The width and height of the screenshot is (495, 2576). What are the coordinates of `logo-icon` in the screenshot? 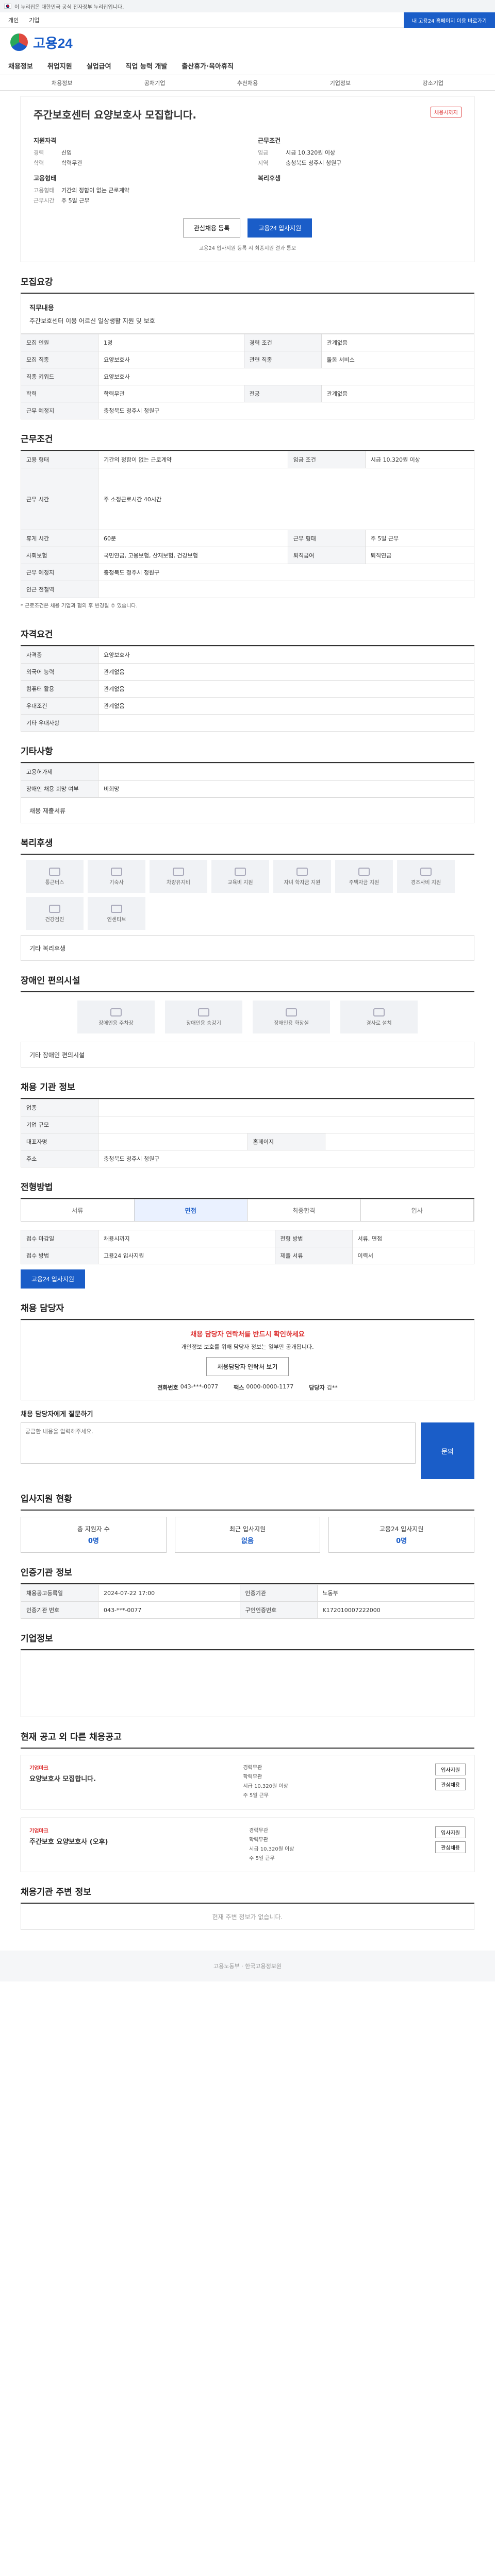 It's located at (19, 42).